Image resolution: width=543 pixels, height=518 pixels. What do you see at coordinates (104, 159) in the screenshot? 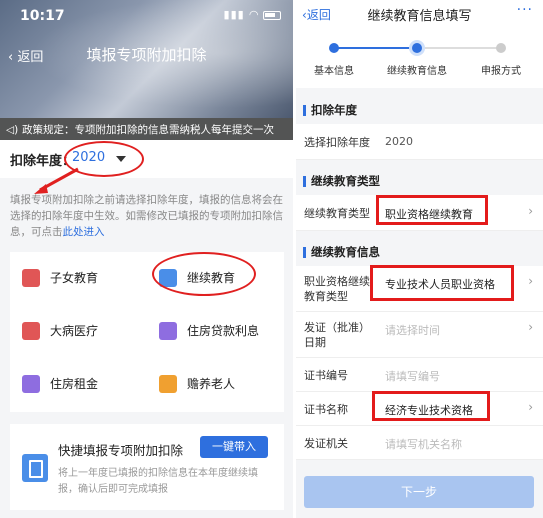
I see `highlight-ellipse-year` at bounding box center [104, 159].